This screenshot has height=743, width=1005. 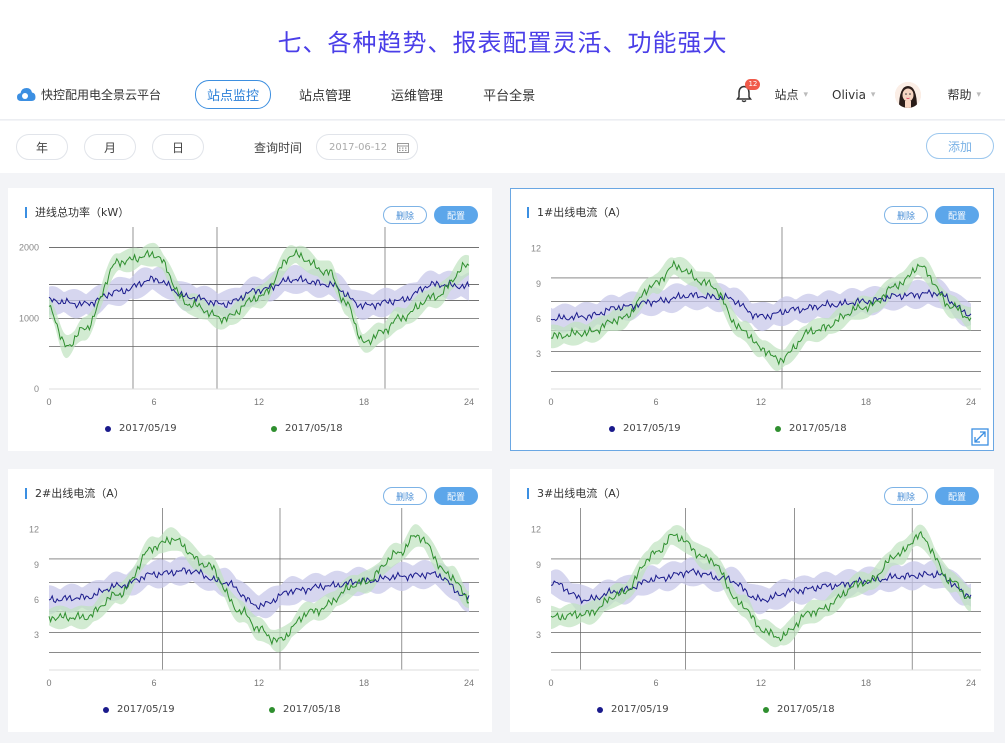 I want to click on add-button: 添加, so click(x=960, y=146).